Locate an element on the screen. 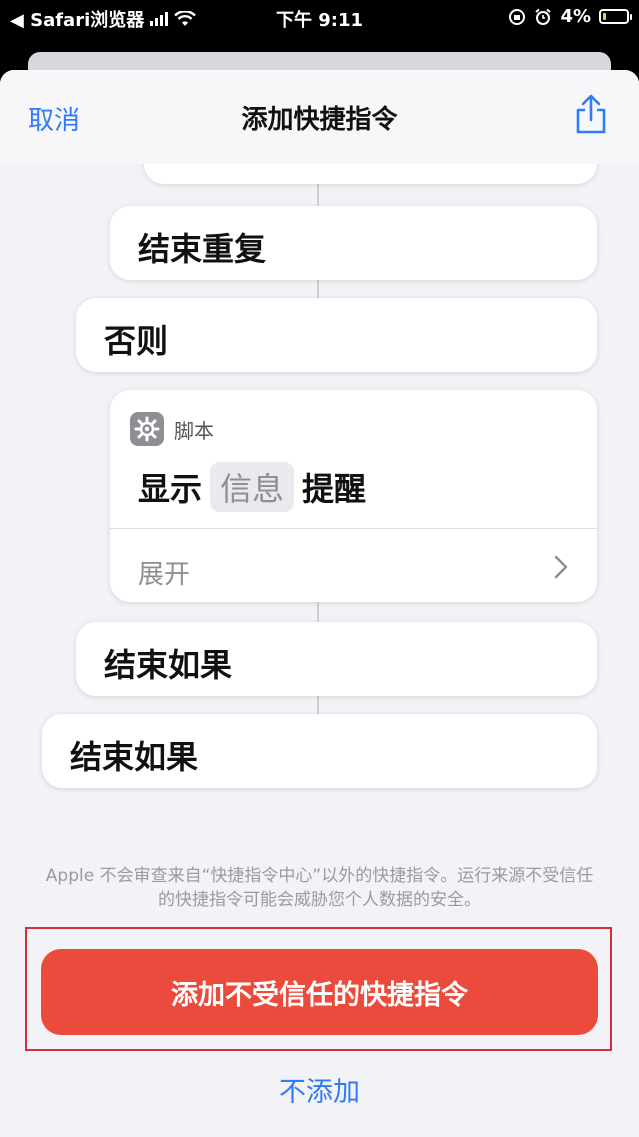 The image size is (639, 1137). action-block-end-repeat: 结束重复 is located at coordinates (353, 243).